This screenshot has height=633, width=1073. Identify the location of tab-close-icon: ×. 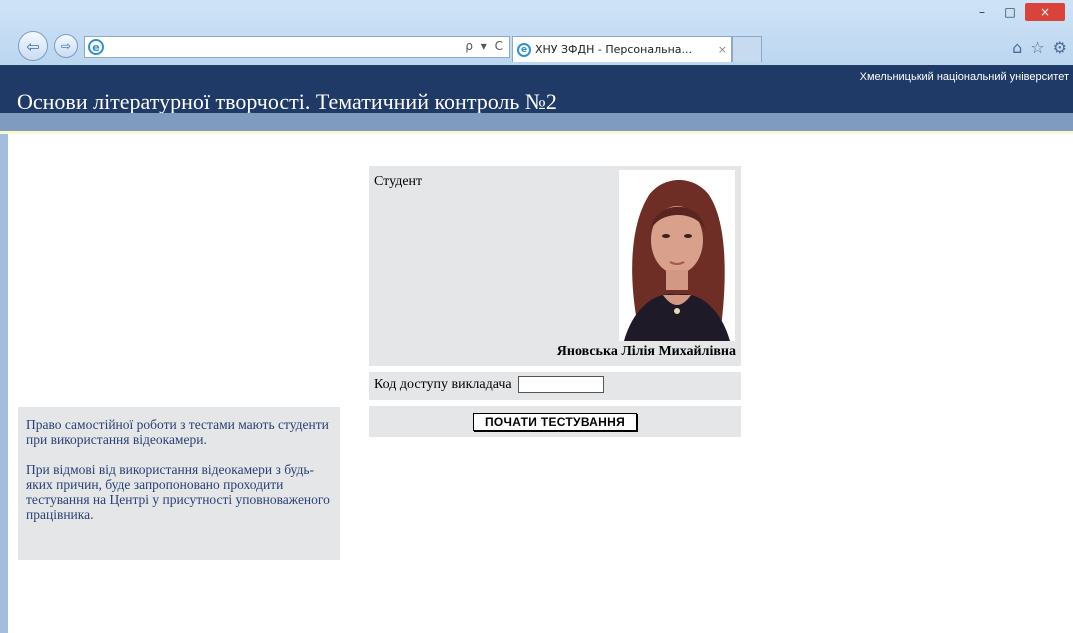
(722, 49).